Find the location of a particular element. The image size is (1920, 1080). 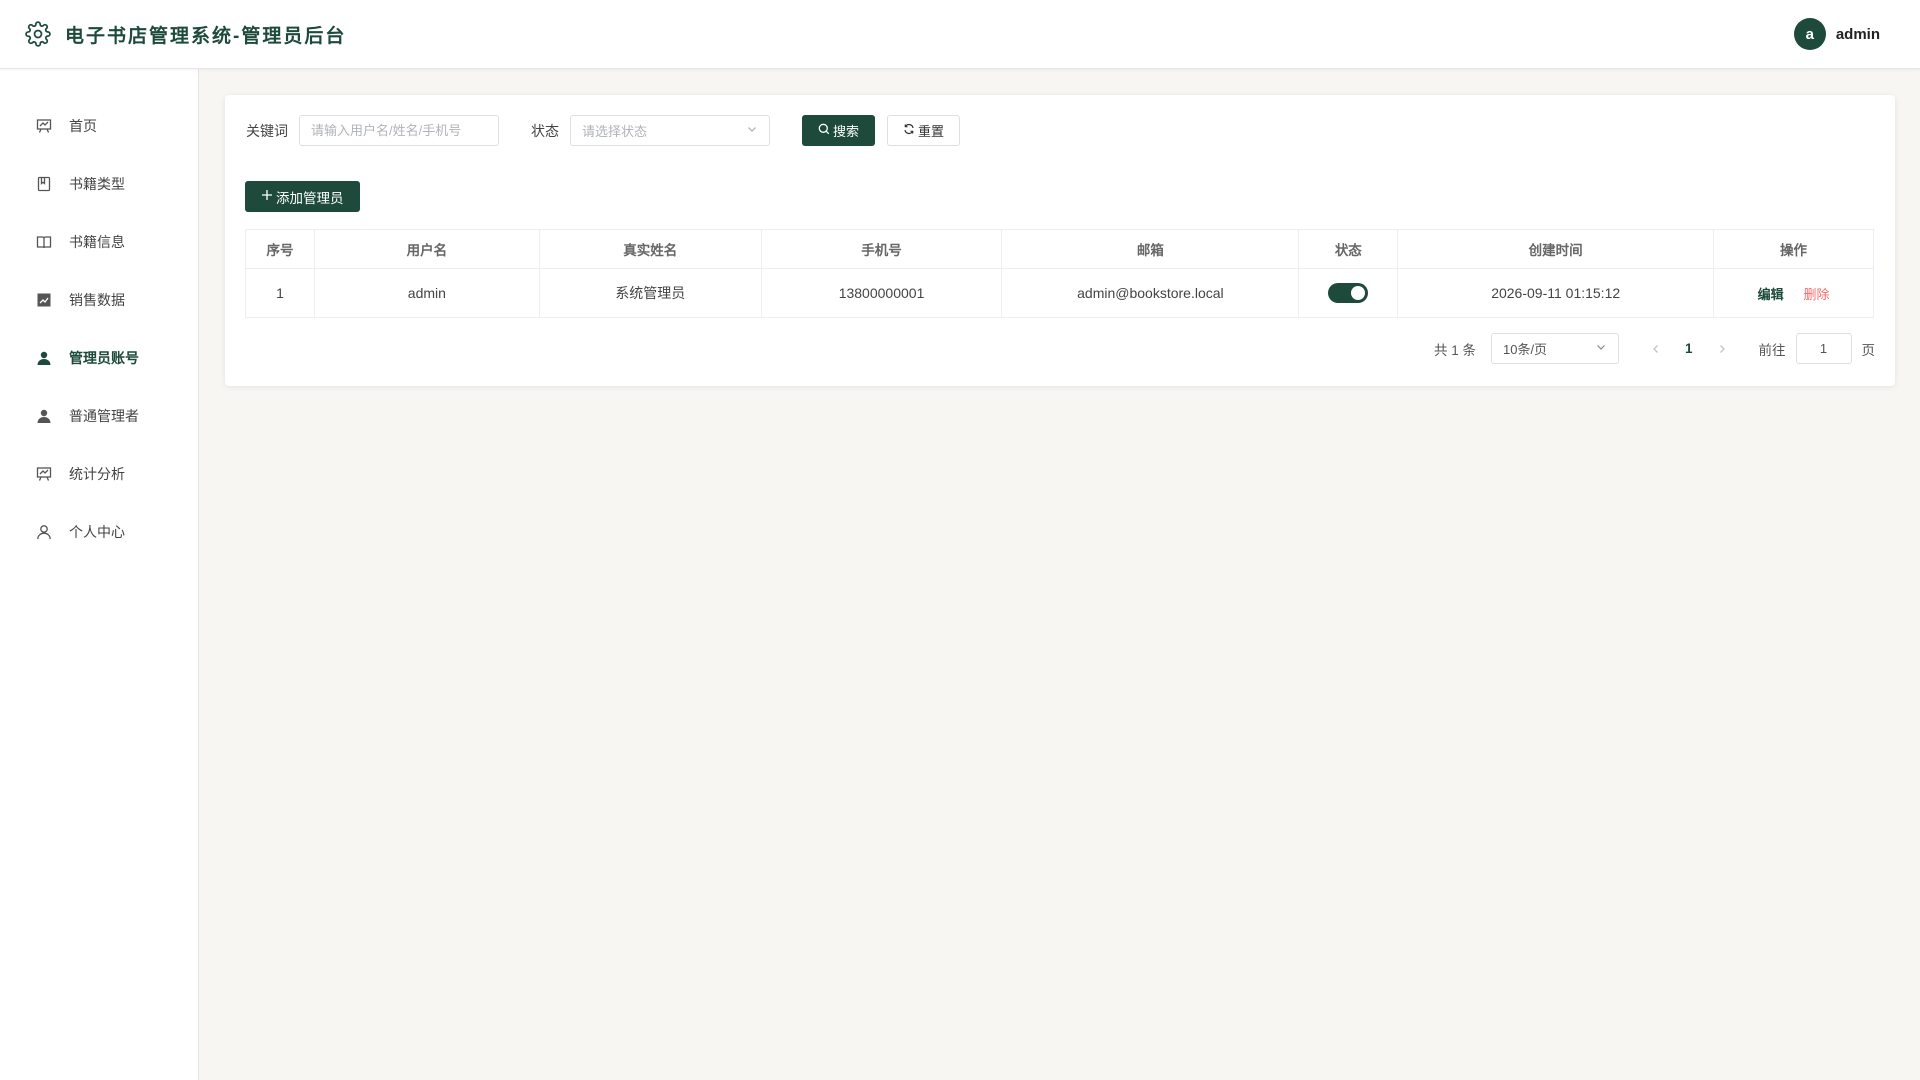

sidebar-item-label: 书籍类型 is located at coordinates (97, 184).